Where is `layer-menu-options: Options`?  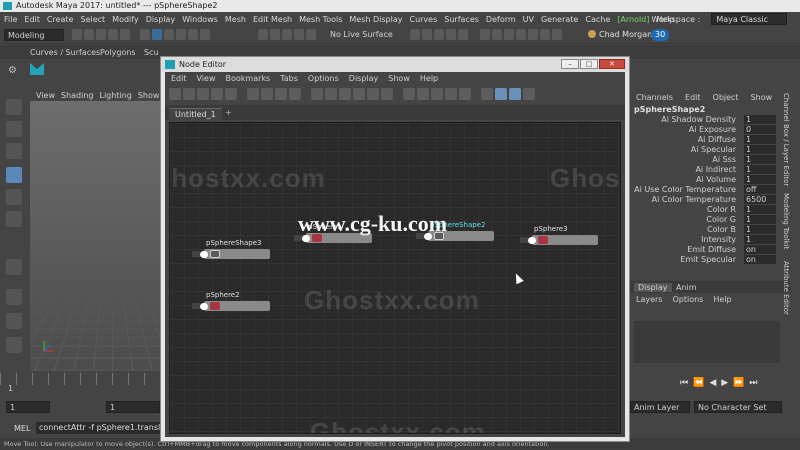
layer-menu-options: Options is located at coordinates (687, 299).